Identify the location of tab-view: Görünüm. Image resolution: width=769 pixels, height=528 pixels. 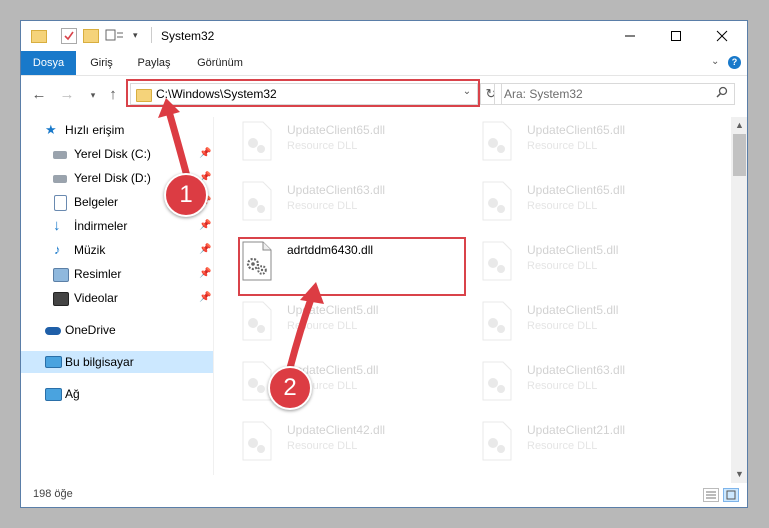
(220, 63).